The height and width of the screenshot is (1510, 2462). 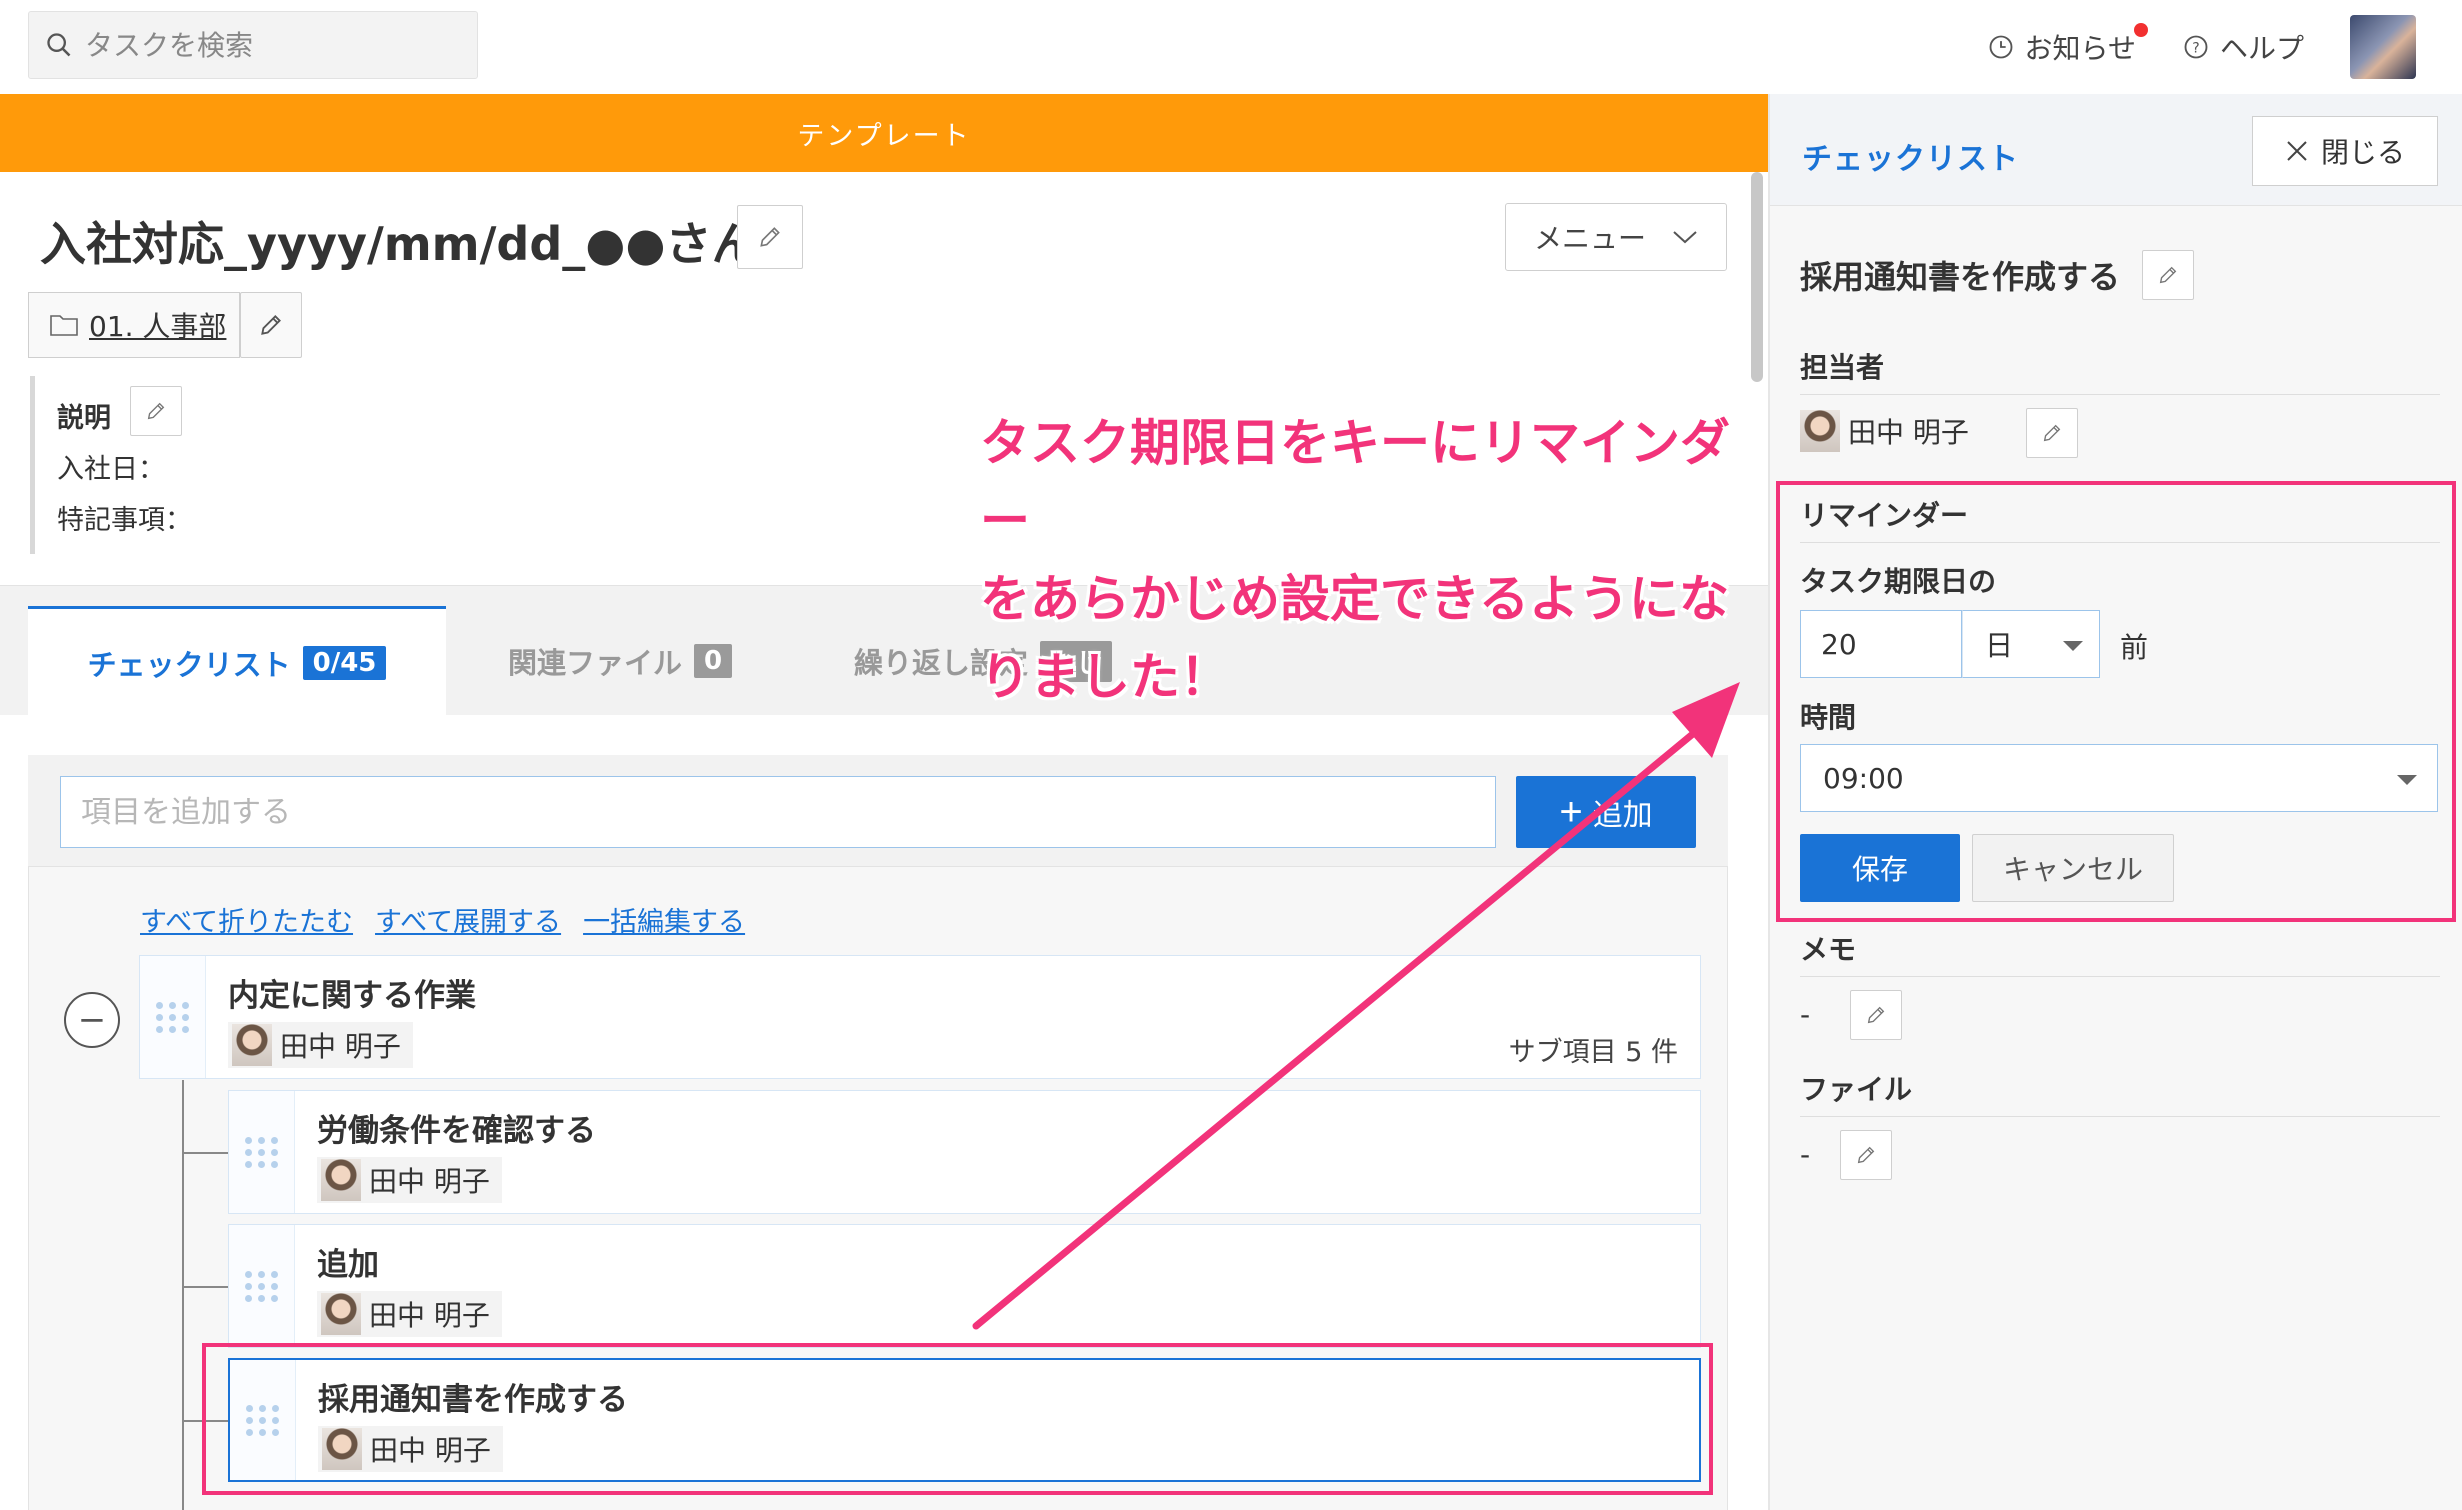 I want to click on search-input, so click(x=275, y=45).